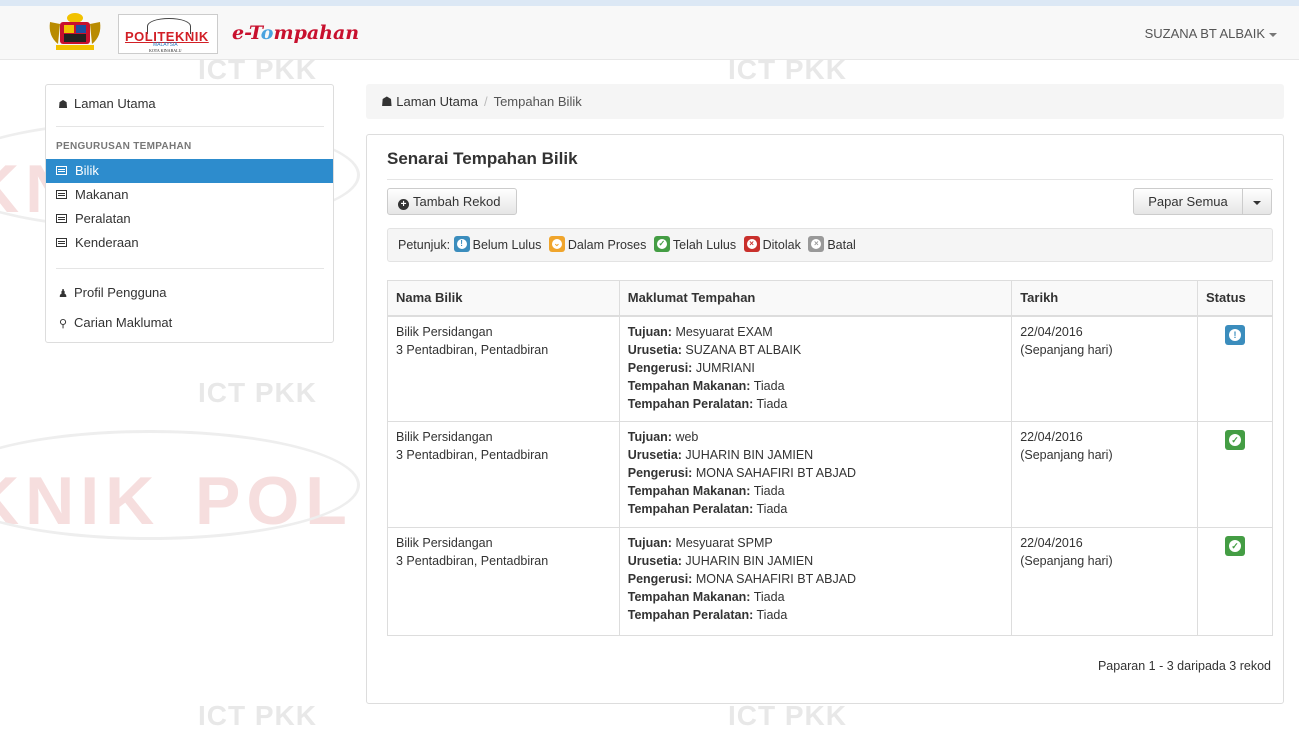 Image resolution: width=1299 pixels, height=732 pixels. I want to click on column-header: Status, so click(1235, 298).